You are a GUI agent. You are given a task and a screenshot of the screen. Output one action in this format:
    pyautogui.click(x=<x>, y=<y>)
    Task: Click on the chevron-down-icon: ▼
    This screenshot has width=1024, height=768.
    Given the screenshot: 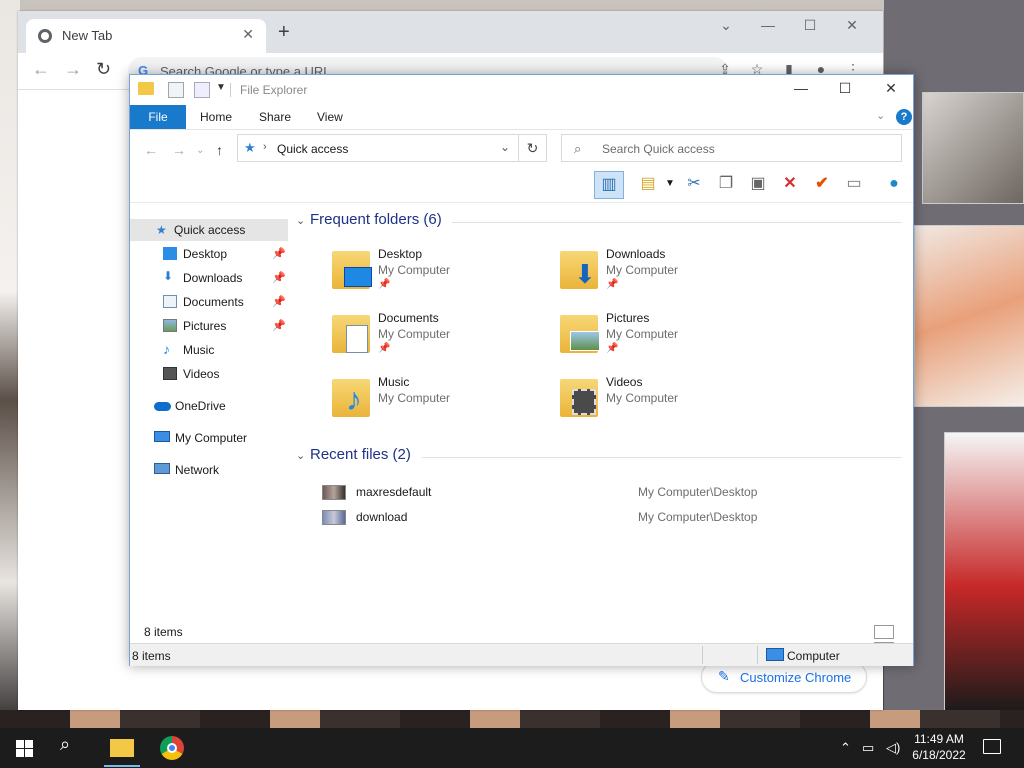 What is the action you would take?
    pyautogui.click(x=221, y=87)
    